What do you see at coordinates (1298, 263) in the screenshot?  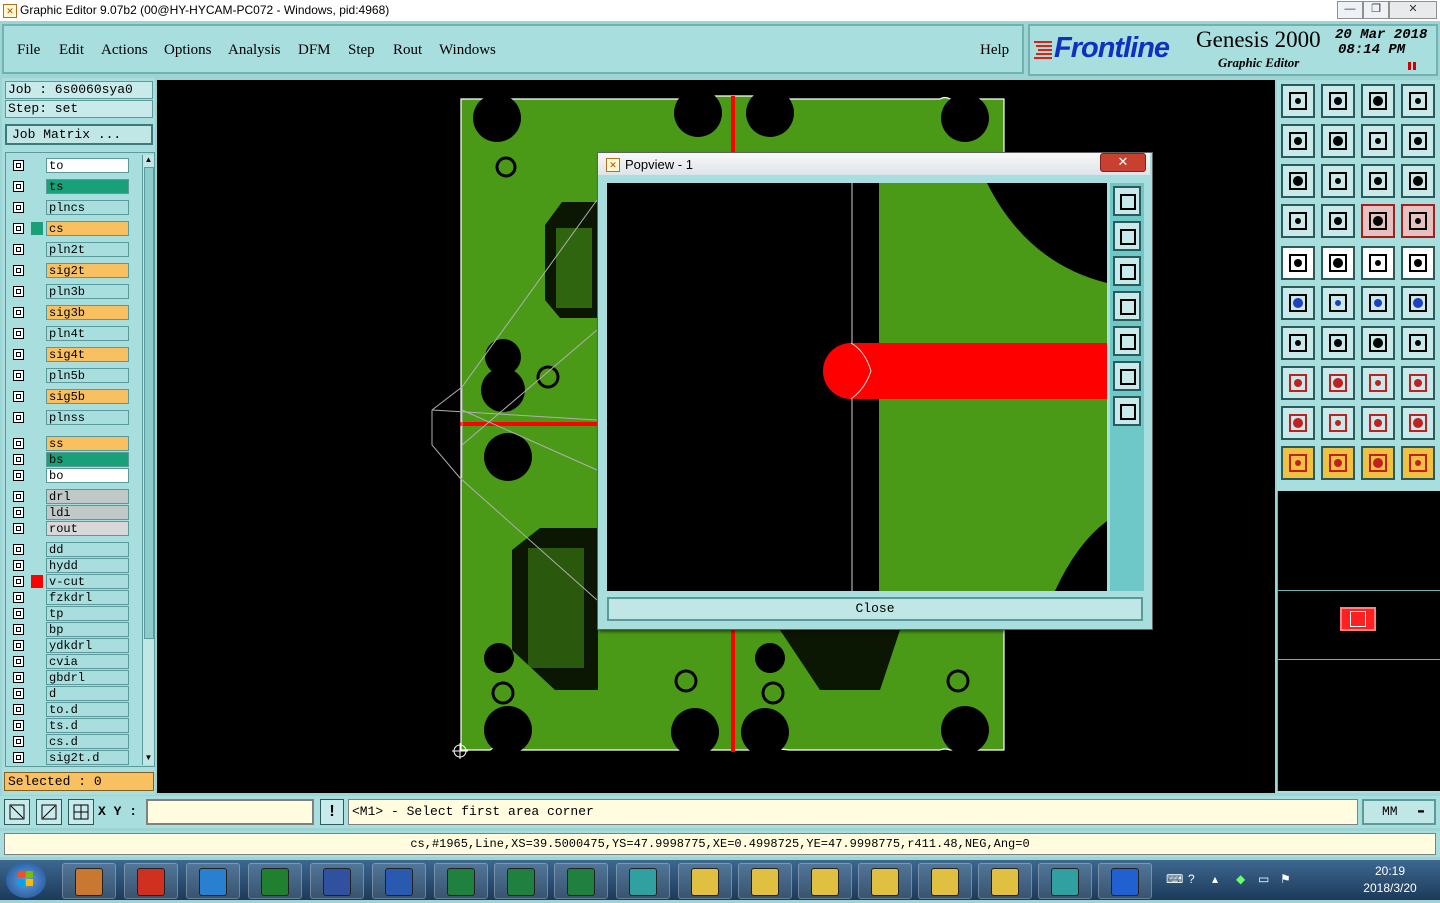 I see `pad-icon` at bounding box center [1298, 263].